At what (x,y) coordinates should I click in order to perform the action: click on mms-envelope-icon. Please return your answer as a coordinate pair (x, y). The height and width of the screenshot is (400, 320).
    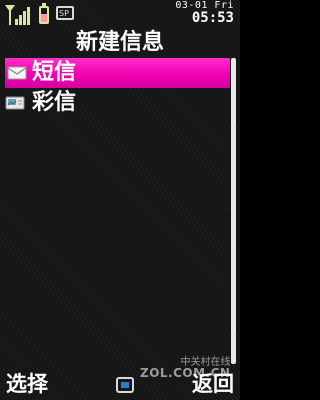
    Looking at the image, I should click on (15, 103).